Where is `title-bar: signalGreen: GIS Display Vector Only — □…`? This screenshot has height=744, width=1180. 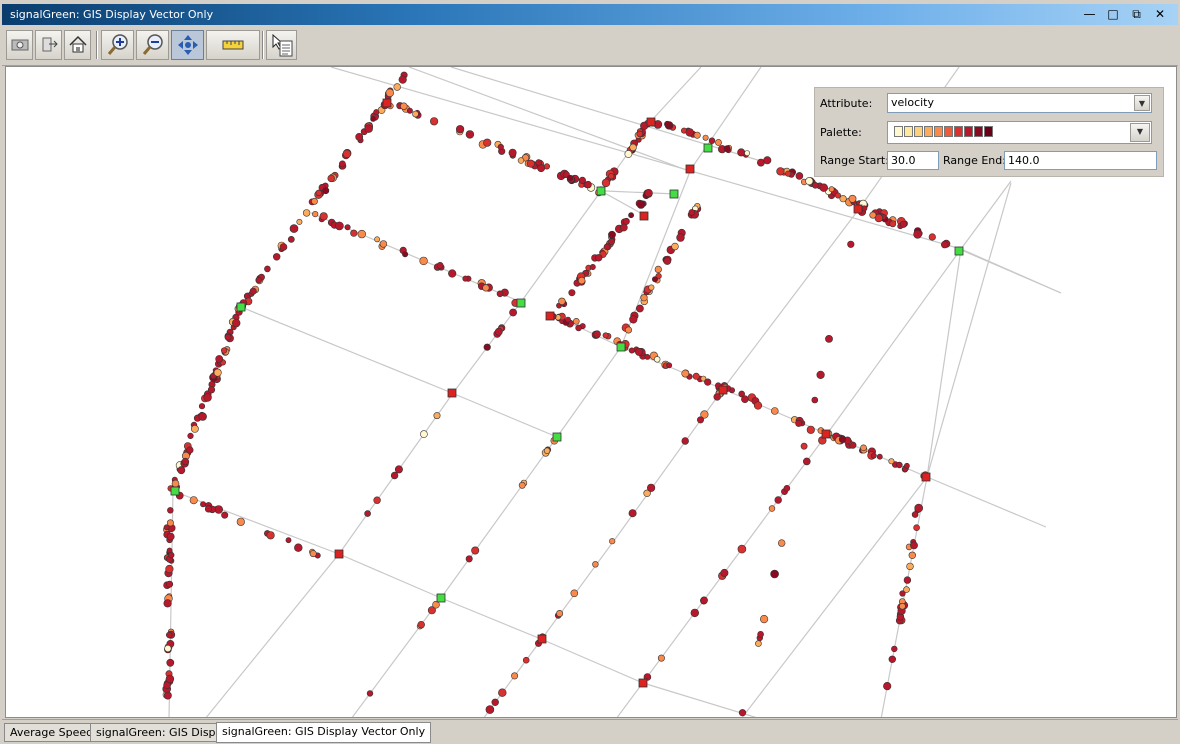 title-bar: signalGreen: GIS Display Vector Only — □… is located at coordinates (590, 14).